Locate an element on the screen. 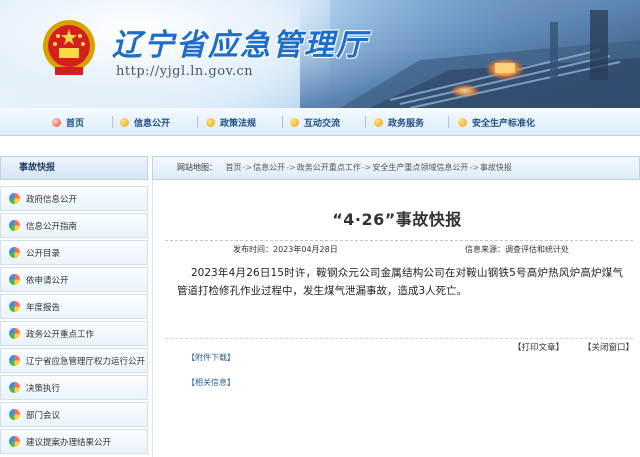 The image size is (640, 457). nav-label: 信息公开 is located at coordinates (152, 123).